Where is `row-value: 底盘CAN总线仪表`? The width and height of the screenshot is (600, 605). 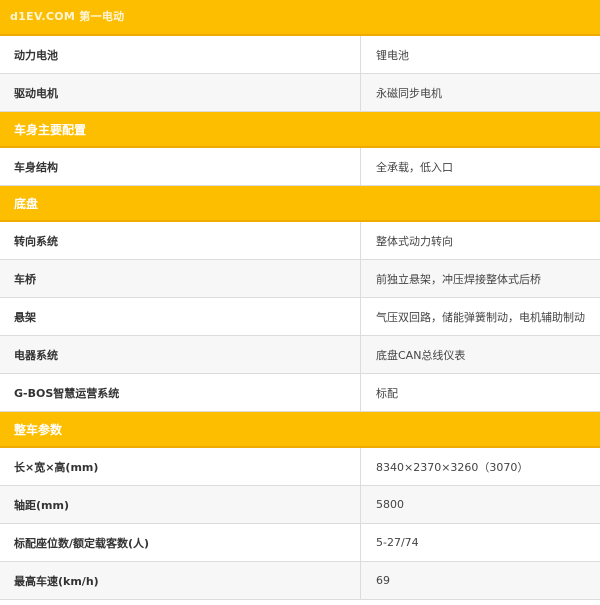
row-value: 底盘CAN总线仪表 is located at coordinates (421, 355).